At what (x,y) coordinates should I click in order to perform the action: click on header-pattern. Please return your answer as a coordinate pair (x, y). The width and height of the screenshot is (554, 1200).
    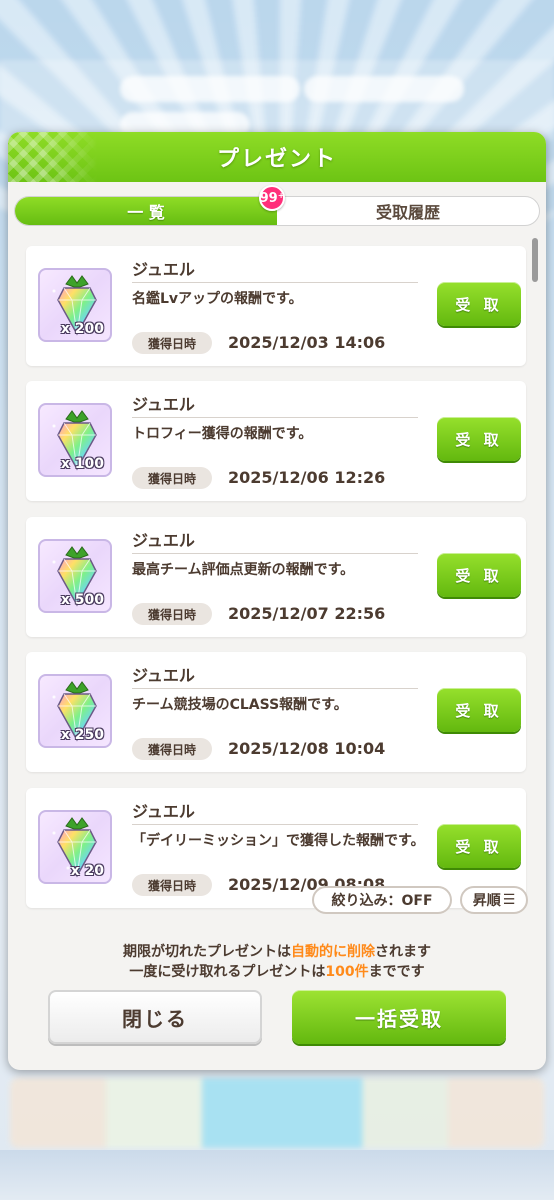
    Looking at the image, I should click on (53, 157).